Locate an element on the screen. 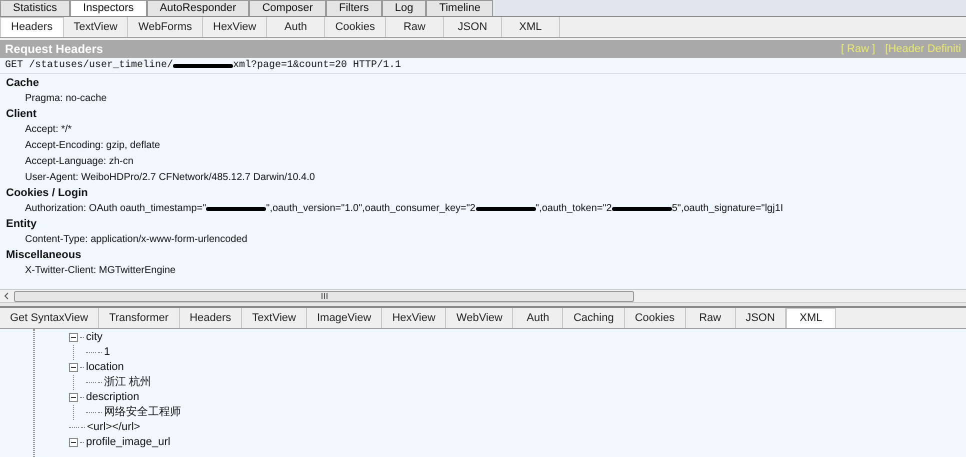 This screenshot has width=966, height=457. header-text: ",oauth_version="1.0",oauth_consumer_key="2 is located at coordinates (371, 209).